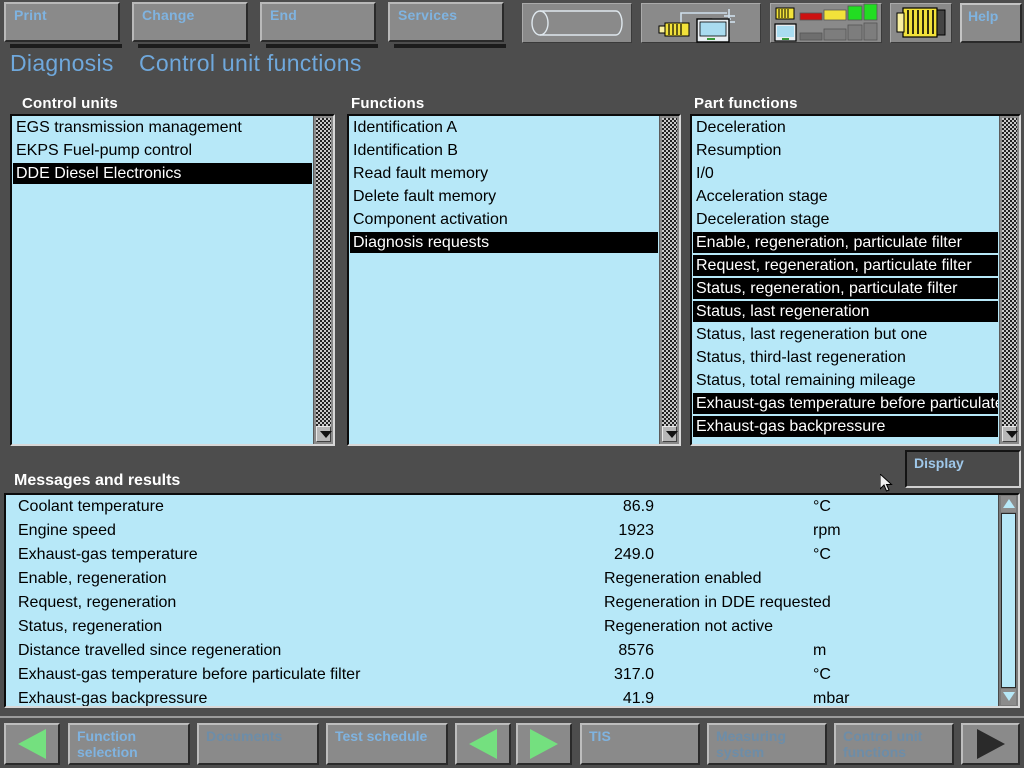  What do you see at coordinates (886, 483) in the screenshot?
I see `mouse-cursor-icon` at bounding box center [886, 483].